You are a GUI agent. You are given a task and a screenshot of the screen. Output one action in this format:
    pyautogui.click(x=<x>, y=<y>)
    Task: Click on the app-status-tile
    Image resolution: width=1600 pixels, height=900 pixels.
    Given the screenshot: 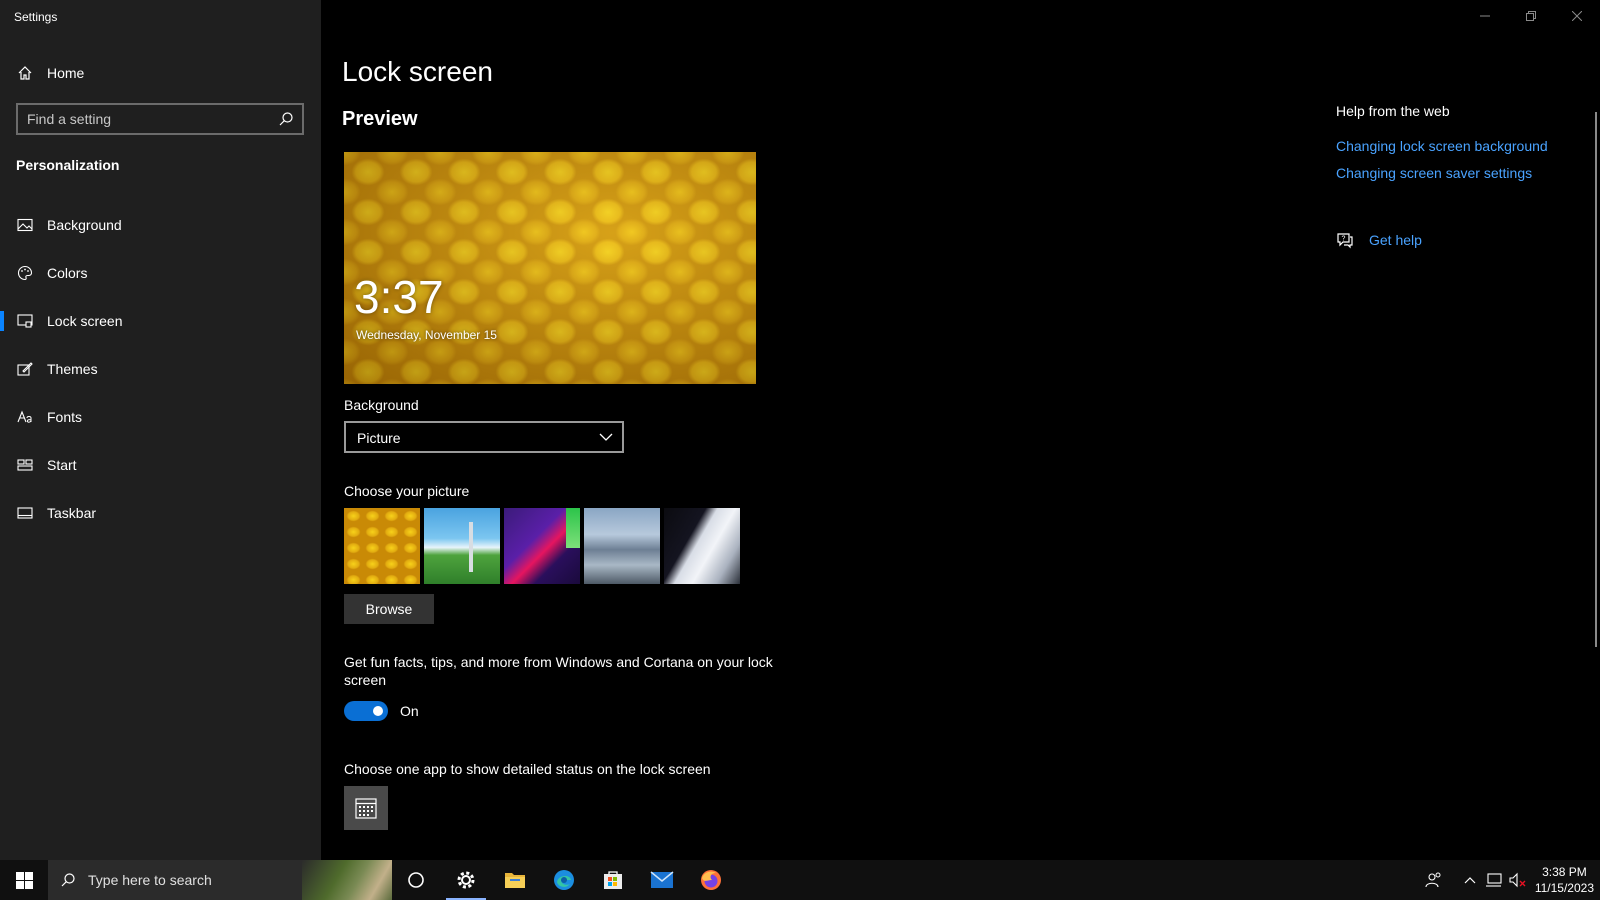 What is the action you would take?
    pyautogui.click(x=366, y=808)
    